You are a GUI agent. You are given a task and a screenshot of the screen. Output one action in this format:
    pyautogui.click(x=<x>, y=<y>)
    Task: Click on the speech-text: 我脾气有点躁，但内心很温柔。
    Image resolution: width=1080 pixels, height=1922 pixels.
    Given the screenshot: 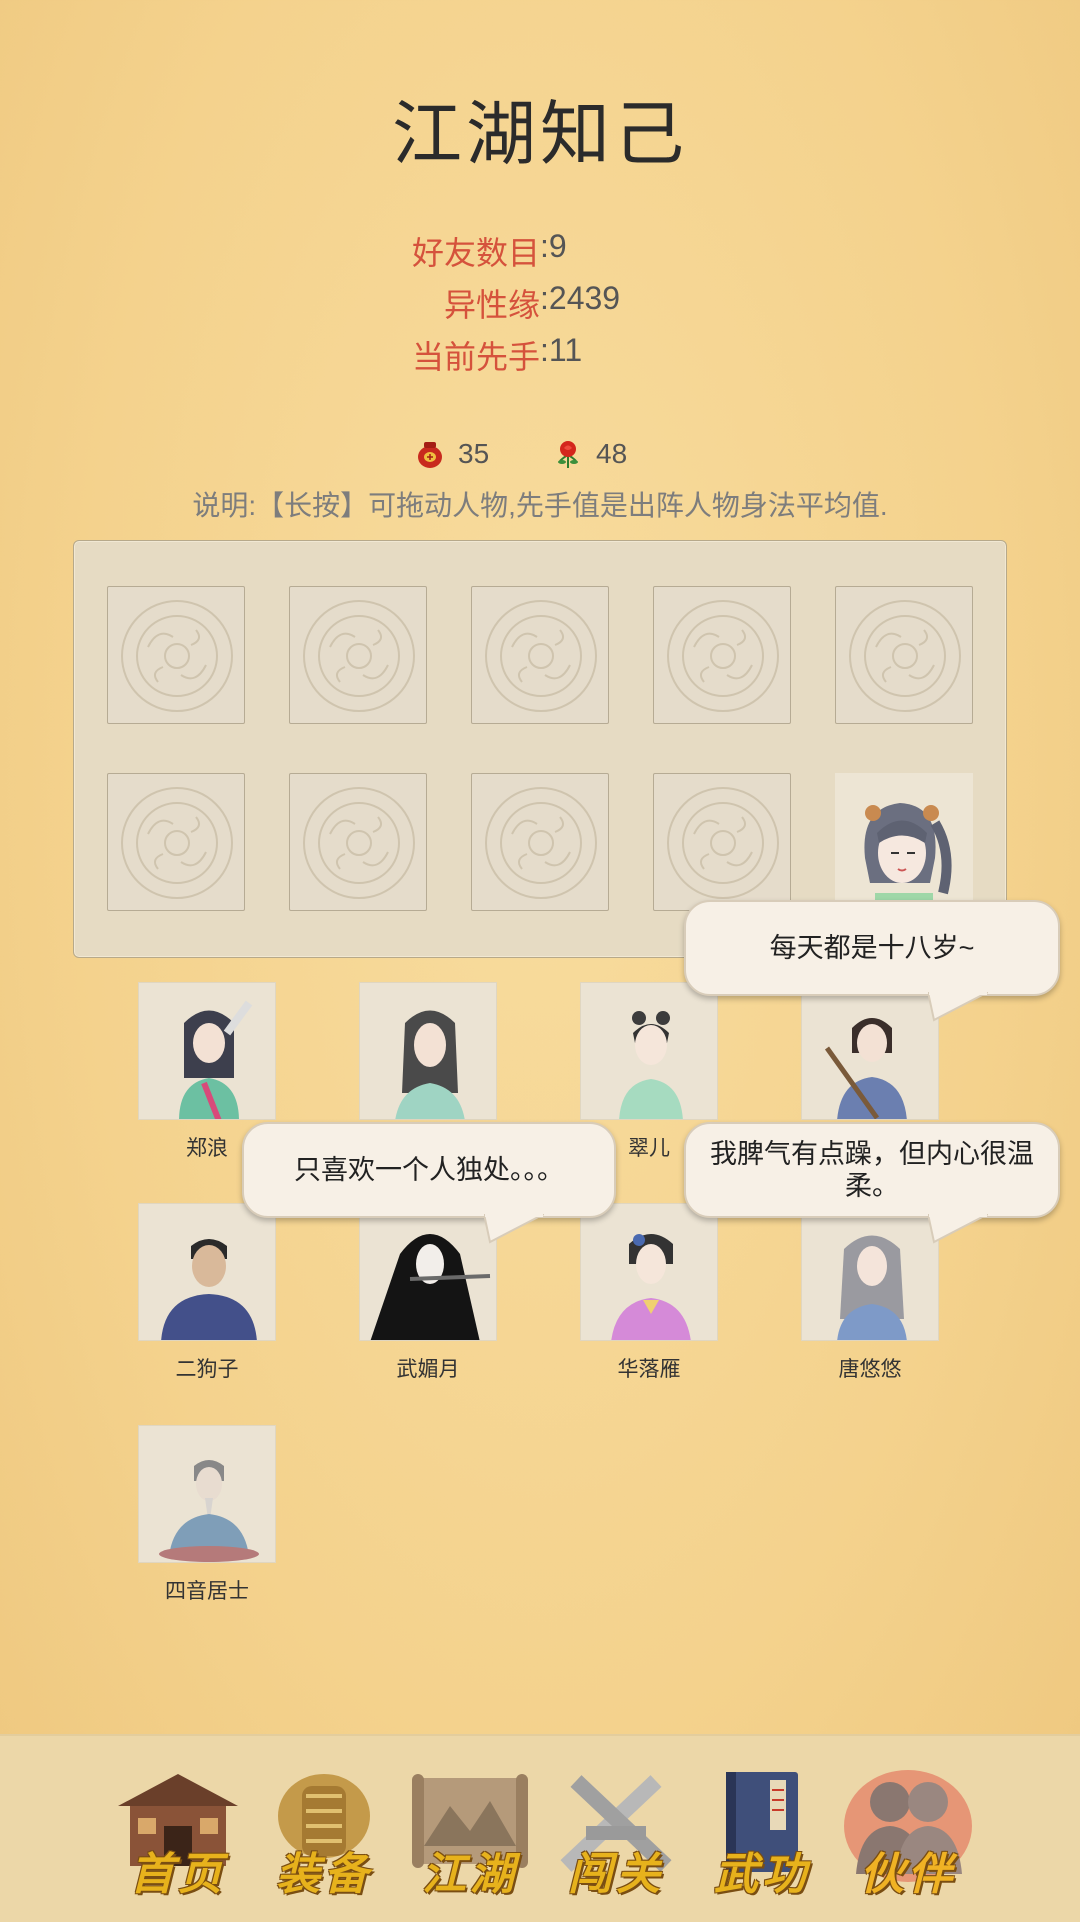 What is the action you would take?
    pyautogui.click(x=872, y=1170)
    